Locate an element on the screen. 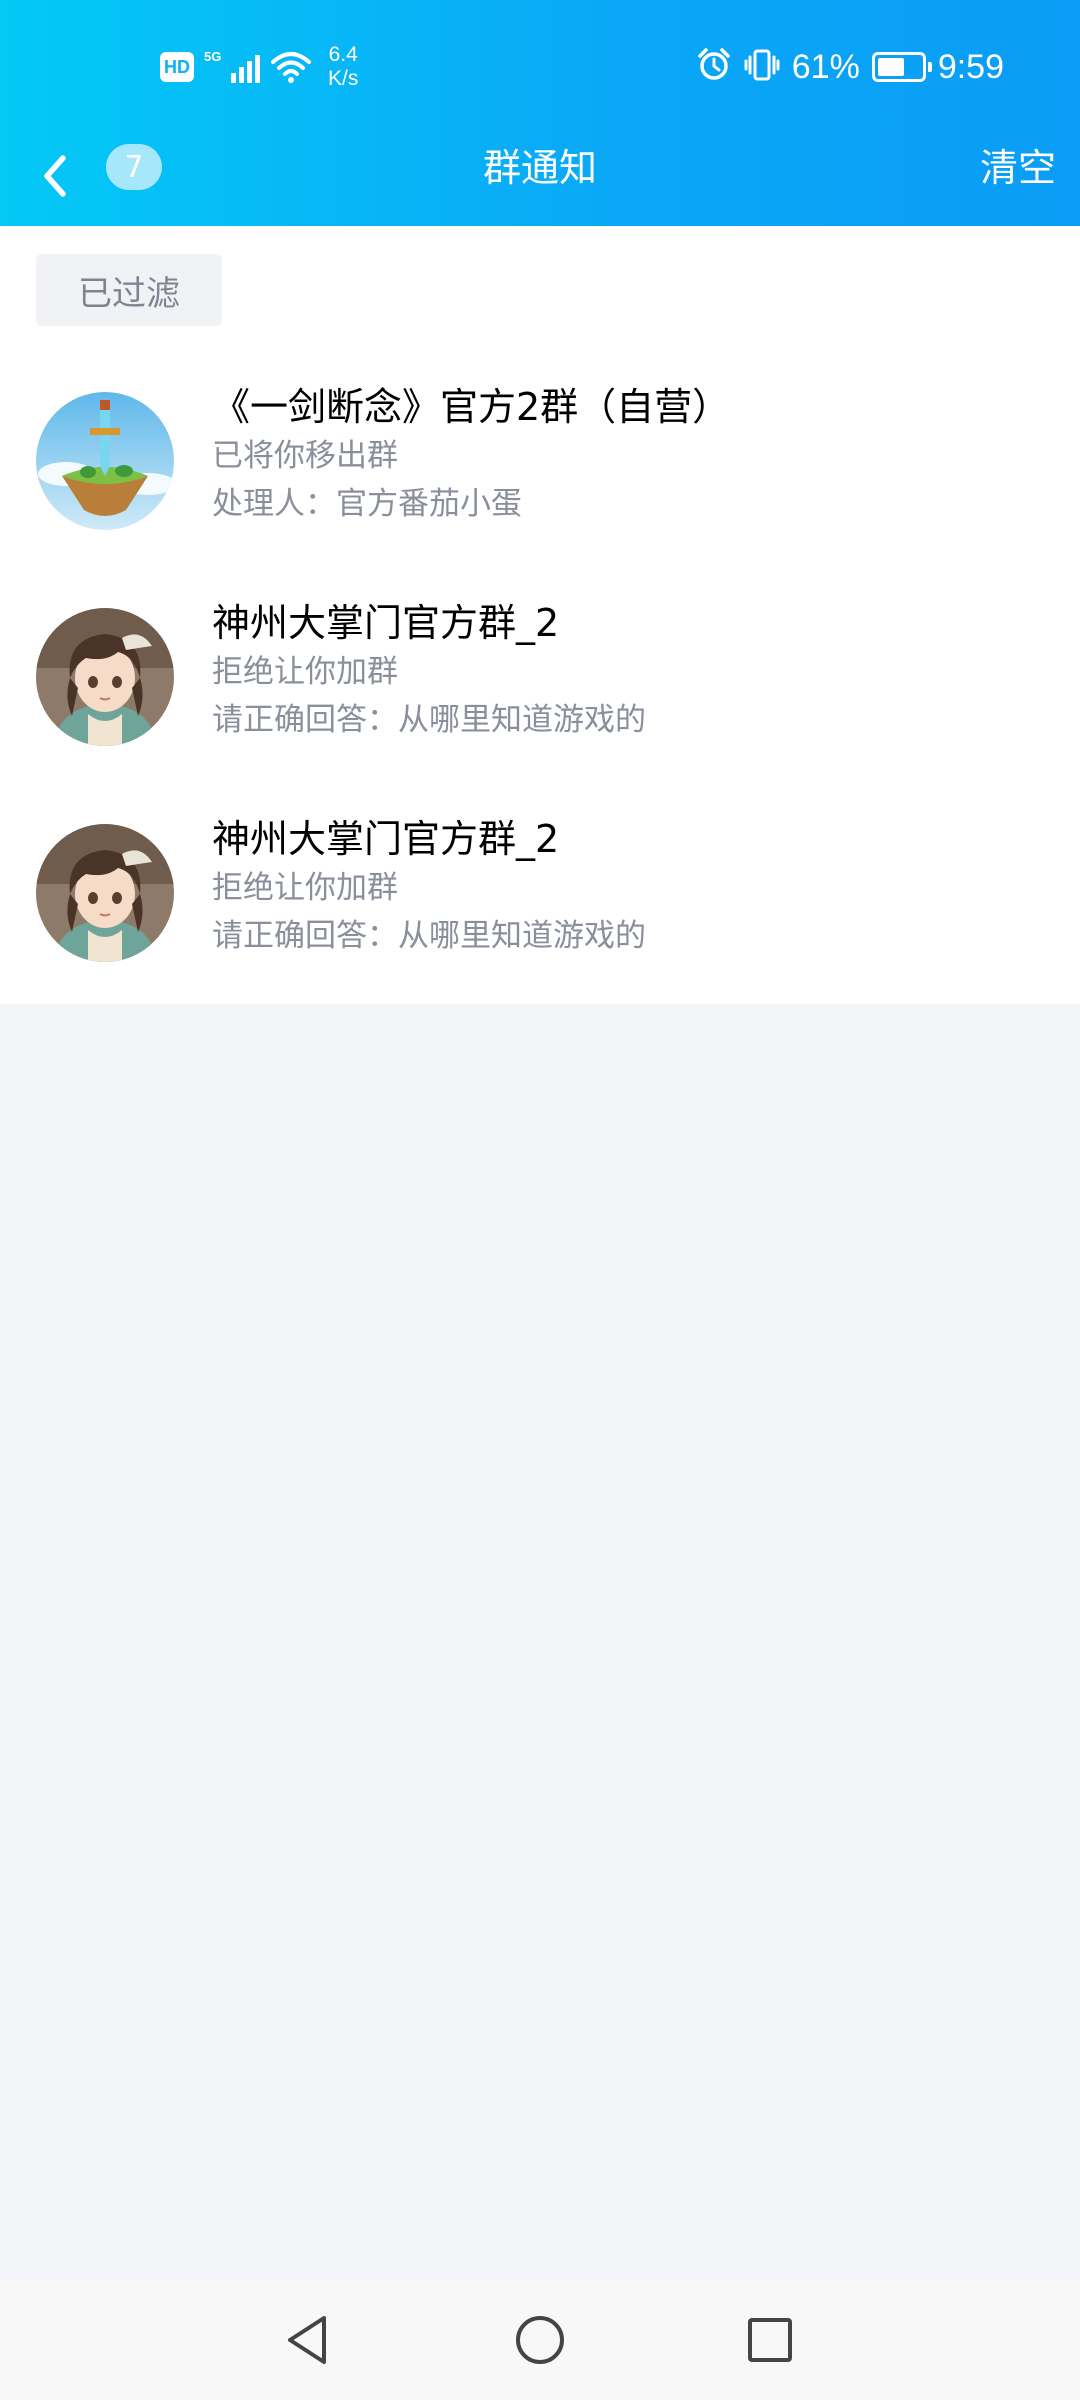 This screenshot has width=1080, height=2400. vibrate-icon is located at coordinates (762, 67).